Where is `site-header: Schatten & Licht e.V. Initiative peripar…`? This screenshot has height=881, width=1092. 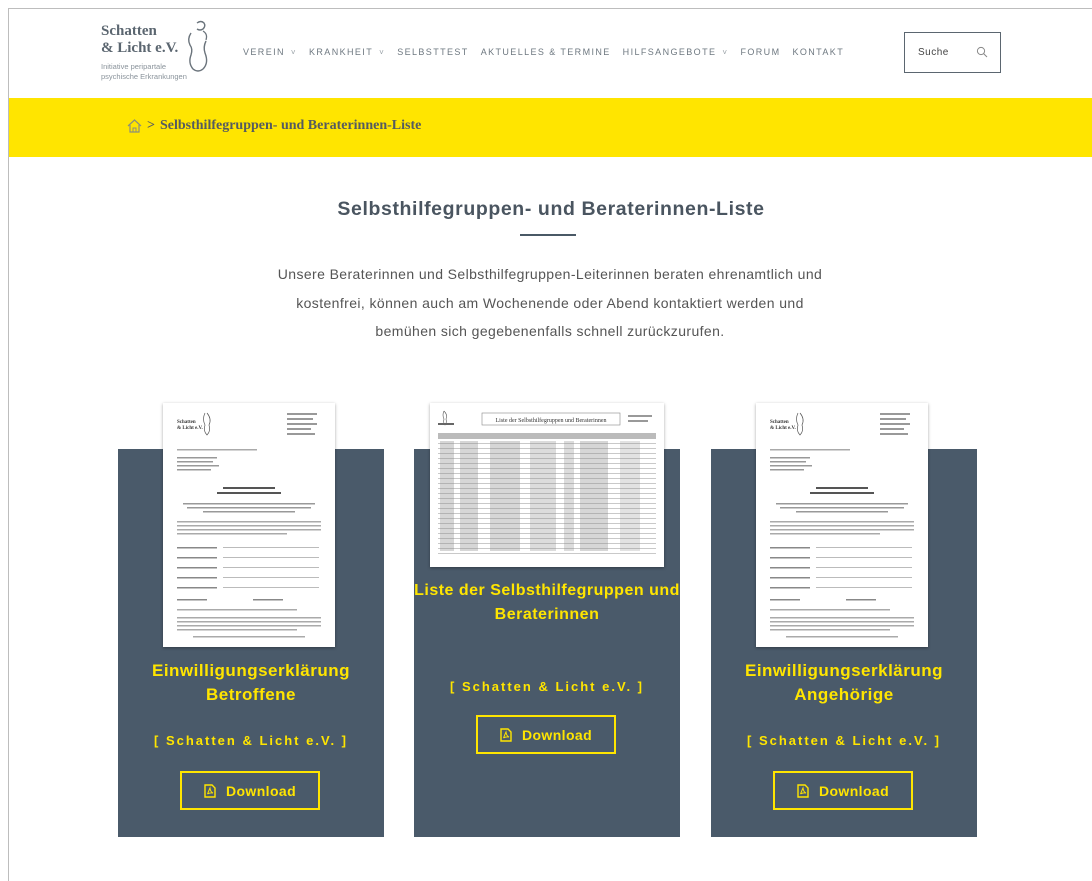 site-header: Schatten & Licht e.V. Initiative peripar… is located at coordinates (550, 53).